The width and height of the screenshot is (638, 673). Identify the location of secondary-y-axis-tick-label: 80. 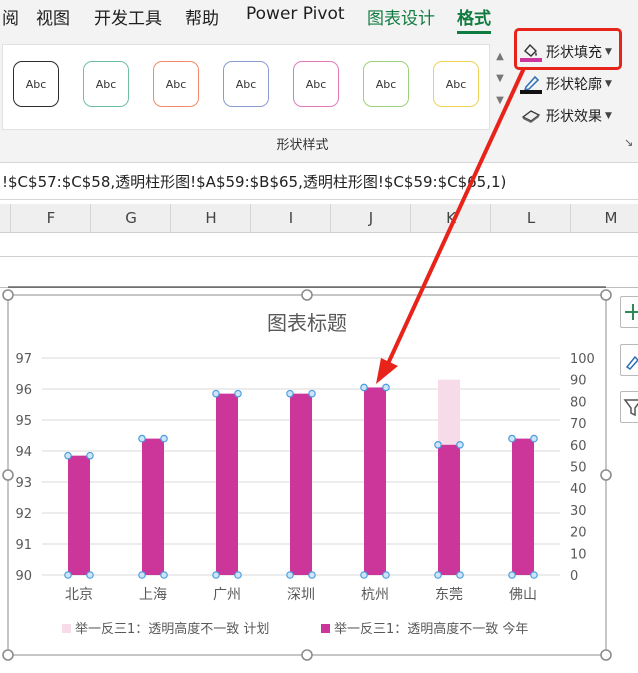
(578, 402).